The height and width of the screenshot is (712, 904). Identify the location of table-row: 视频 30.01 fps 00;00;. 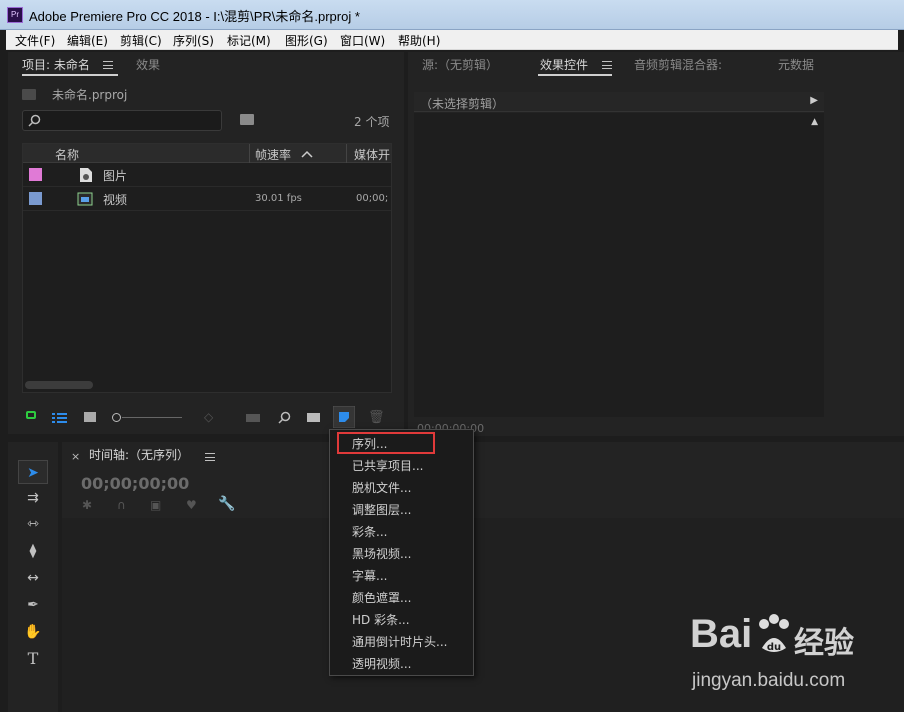
(207, 199).